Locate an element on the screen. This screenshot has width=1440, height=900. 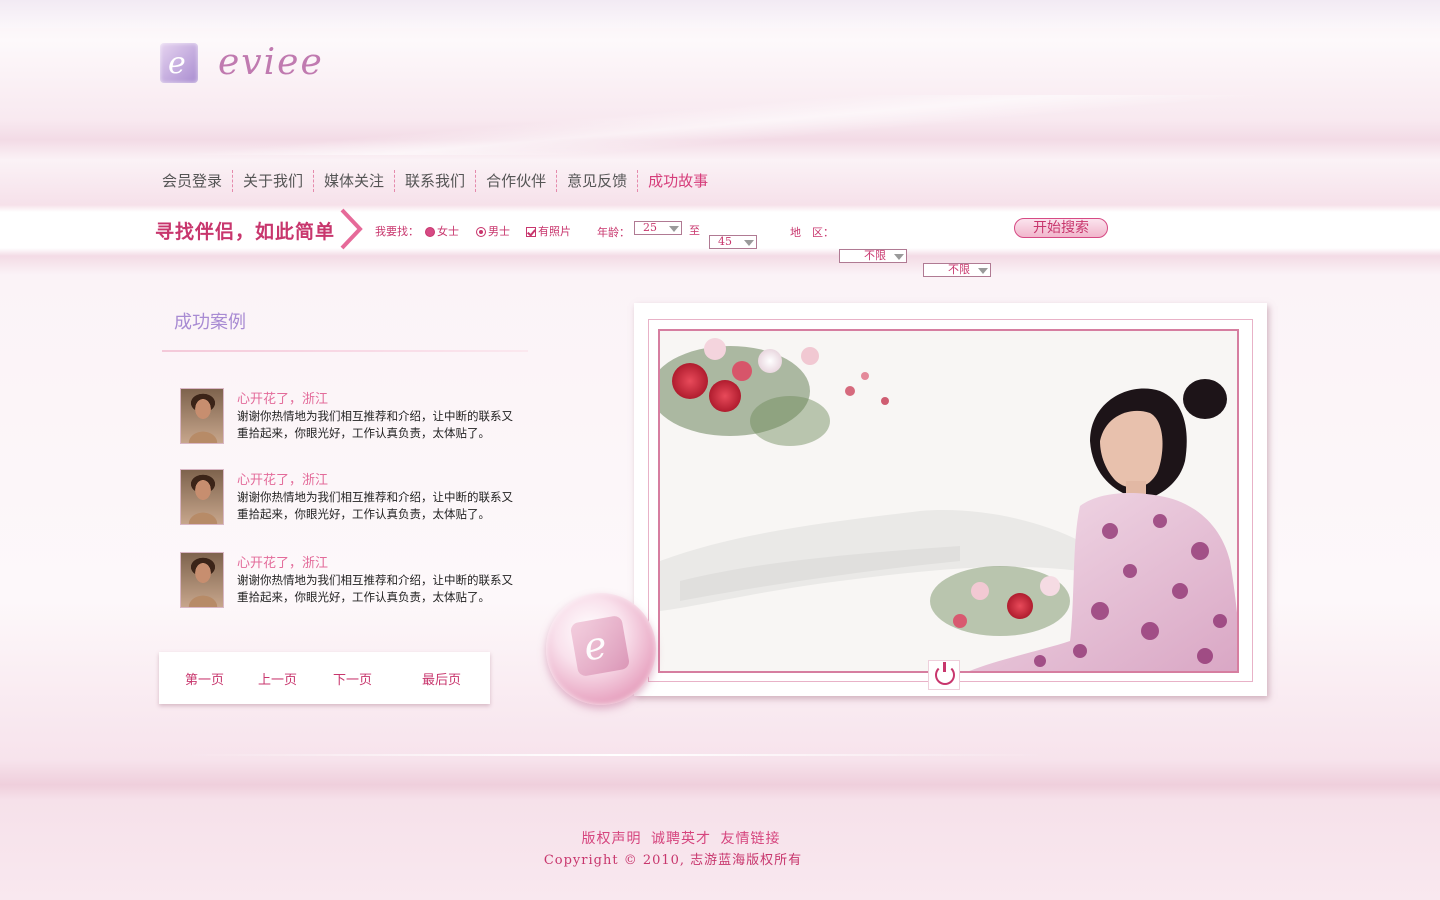
nav-item-partners: 合作伙伴 is located at coordinates (517, 181).